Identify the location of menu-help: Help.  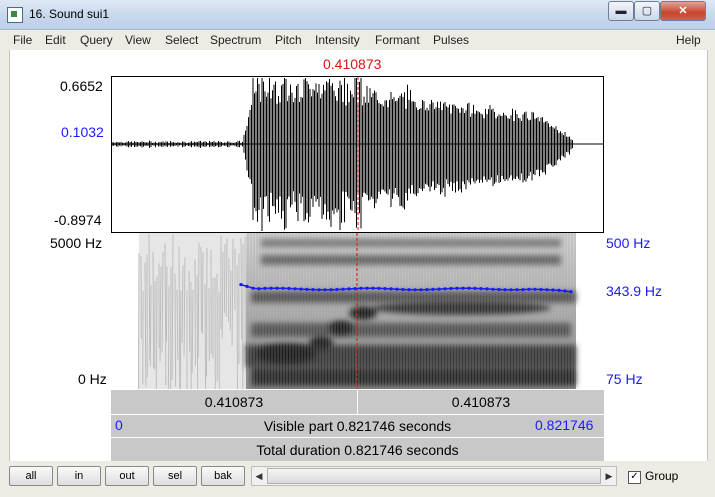
(688, 40).